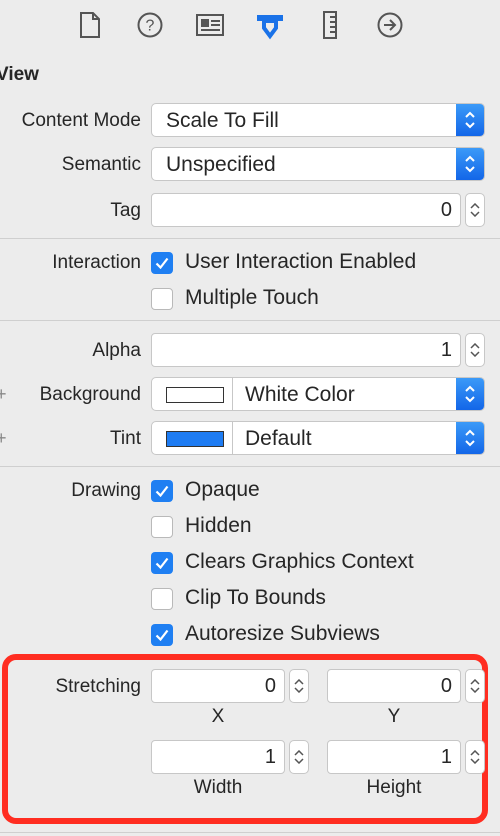 Image resolution: width=500 pixels, height=836 pixels. I want to click on content-mode-popup: Scale To Fill, so click(318, 120).